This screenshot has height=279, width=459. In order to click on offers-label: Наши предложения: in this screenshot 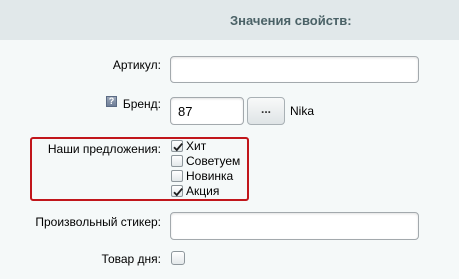, I will do `click(104, 149)`.